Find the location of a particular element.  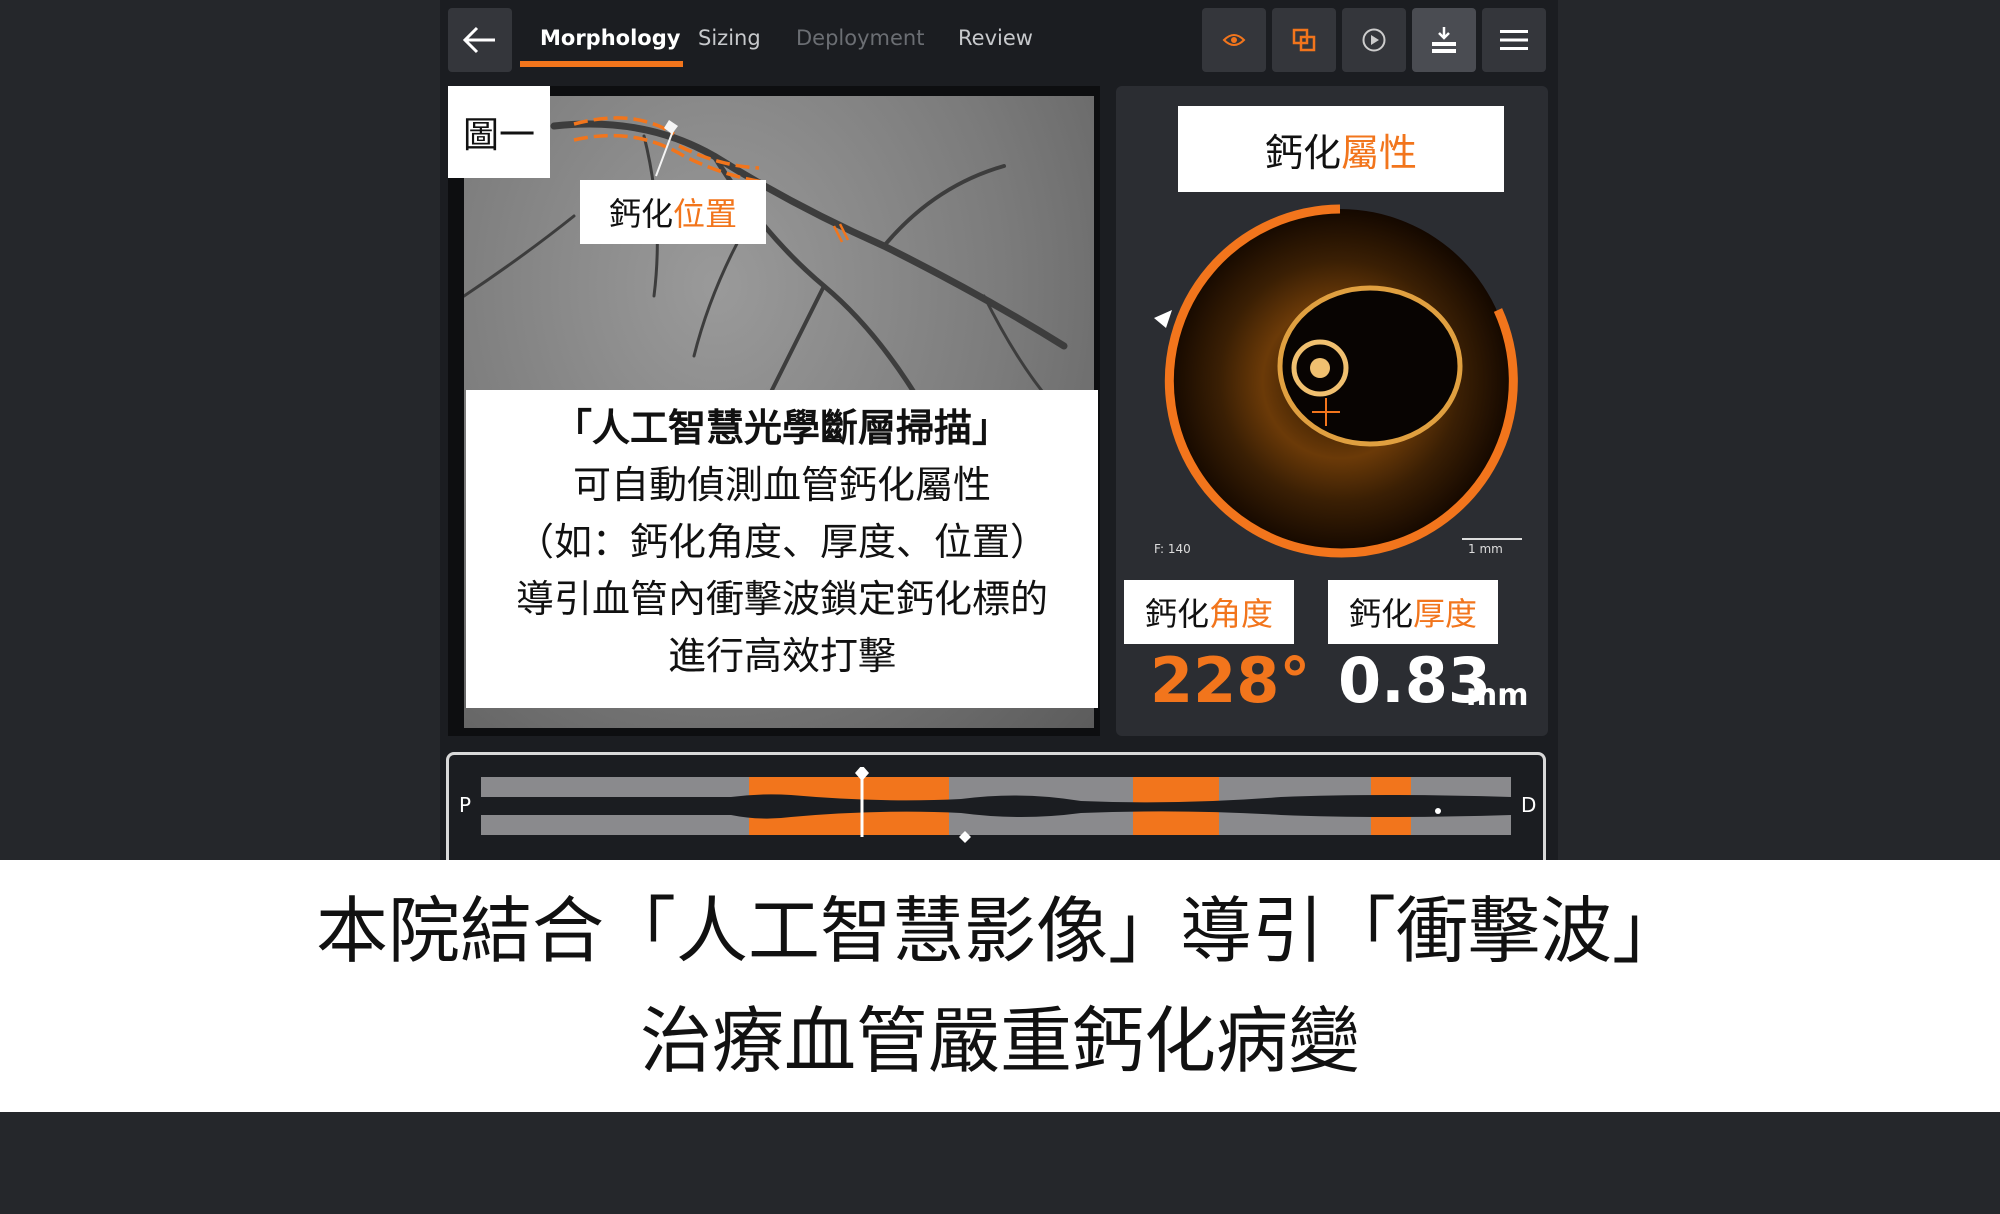

angle-label-orange: 角度 is located at coordinates (1241, 614).